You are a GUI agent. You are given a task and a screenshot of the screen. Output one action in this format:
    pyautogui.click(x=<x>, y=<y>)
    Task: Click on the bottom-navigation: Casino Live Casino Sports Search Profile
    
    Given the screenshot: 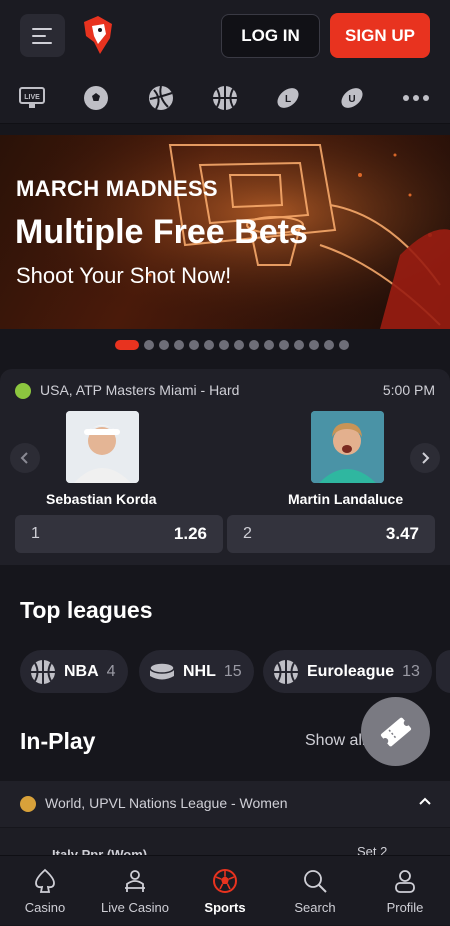 What is the action you would take?
    pyautogui.click(x=225, y=890)
    